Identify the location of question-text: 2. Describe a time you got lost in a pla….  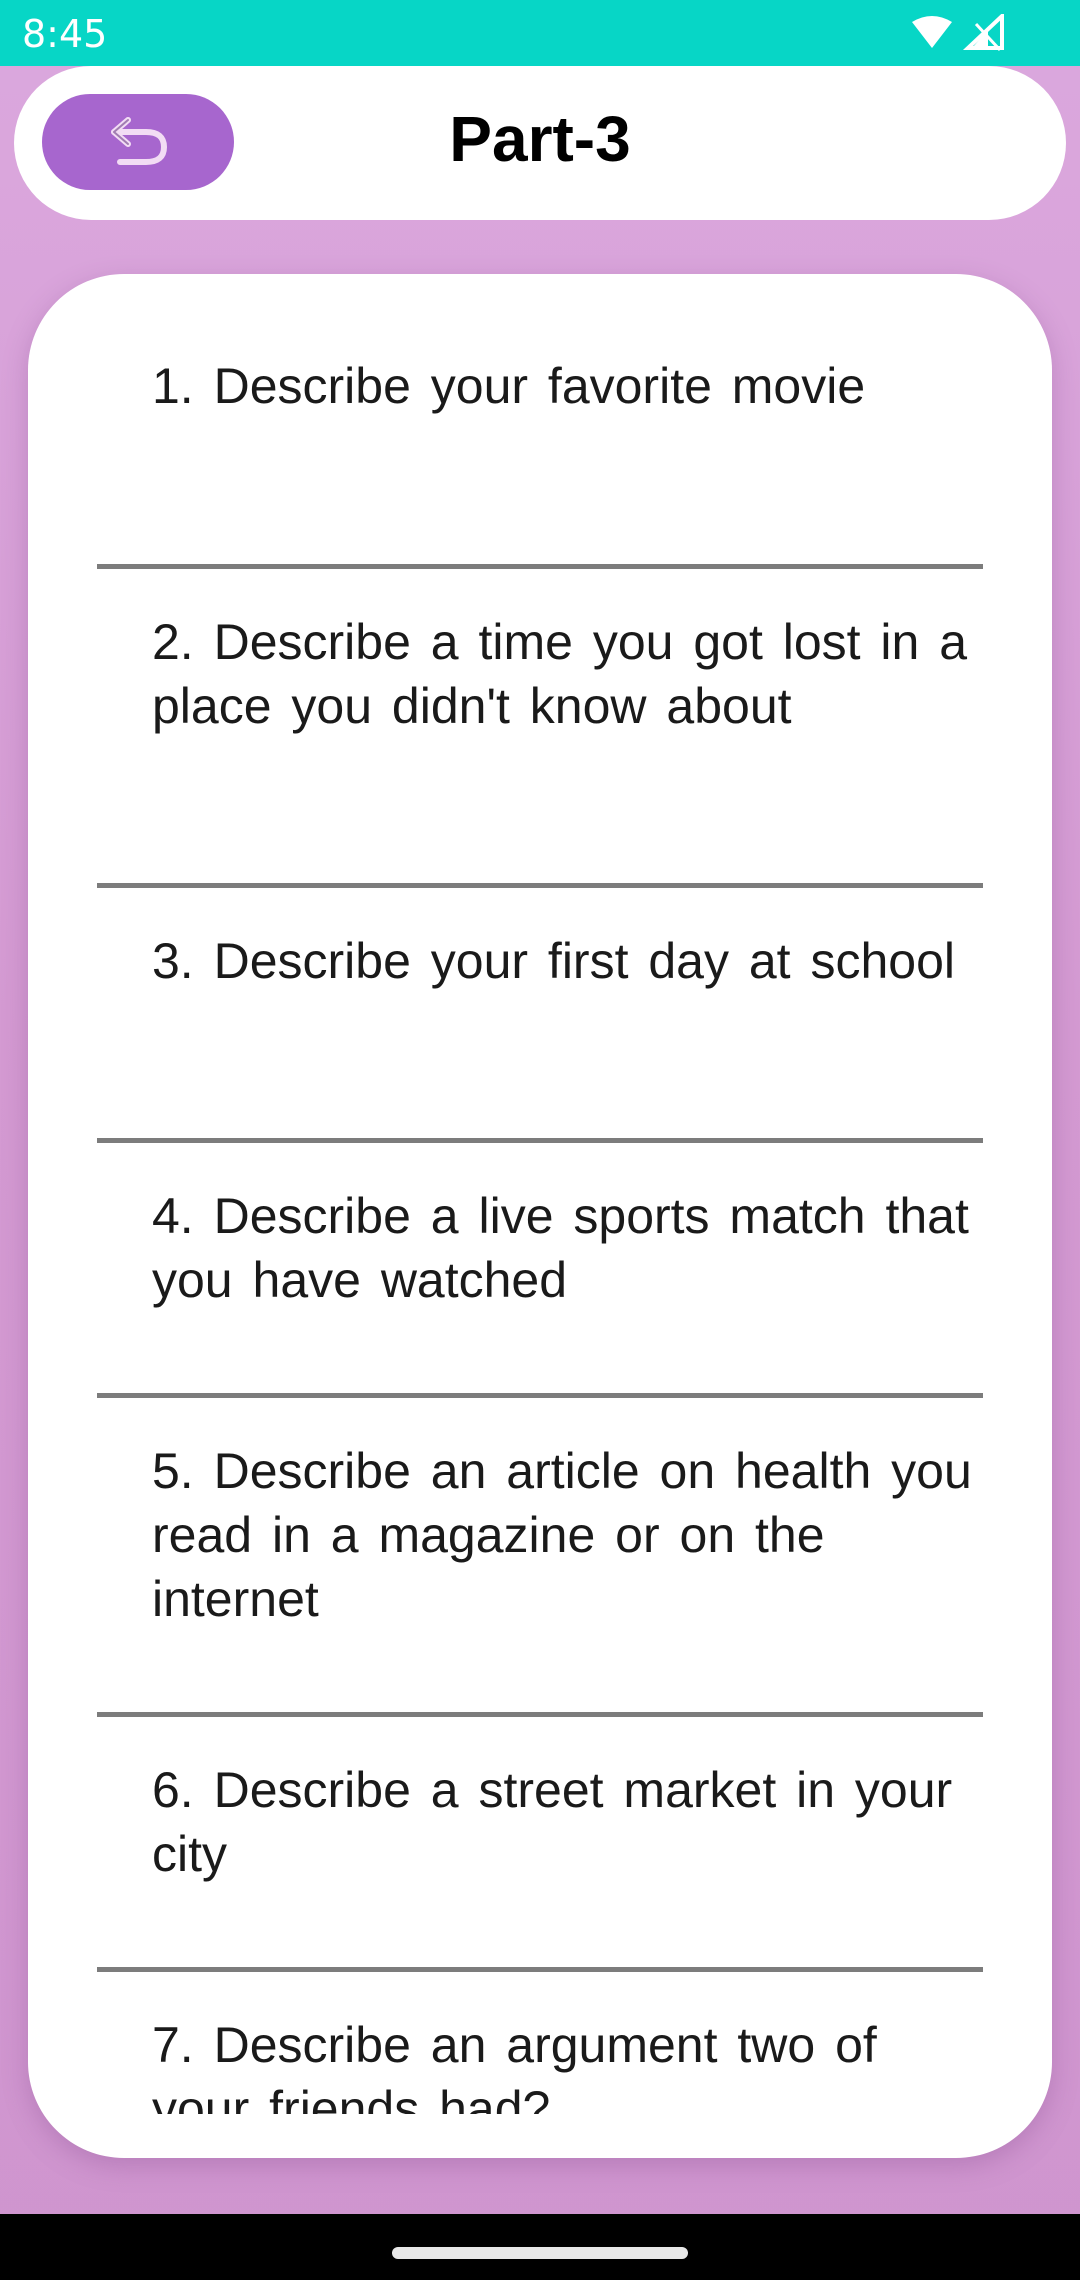
(560, 674).